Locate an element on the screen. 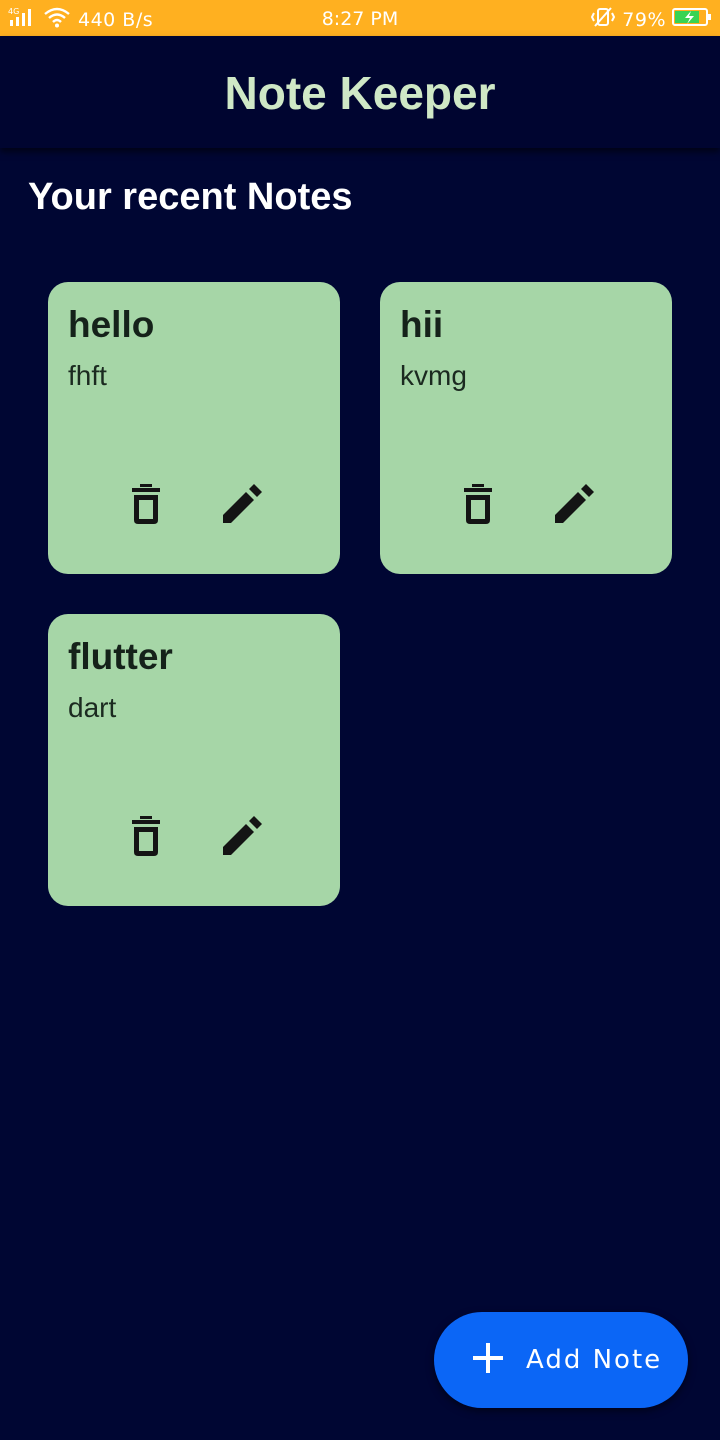 The width and height of the screenshot is (720, 1440). app-title: Note Keeper is located at coordinates (360, 93).